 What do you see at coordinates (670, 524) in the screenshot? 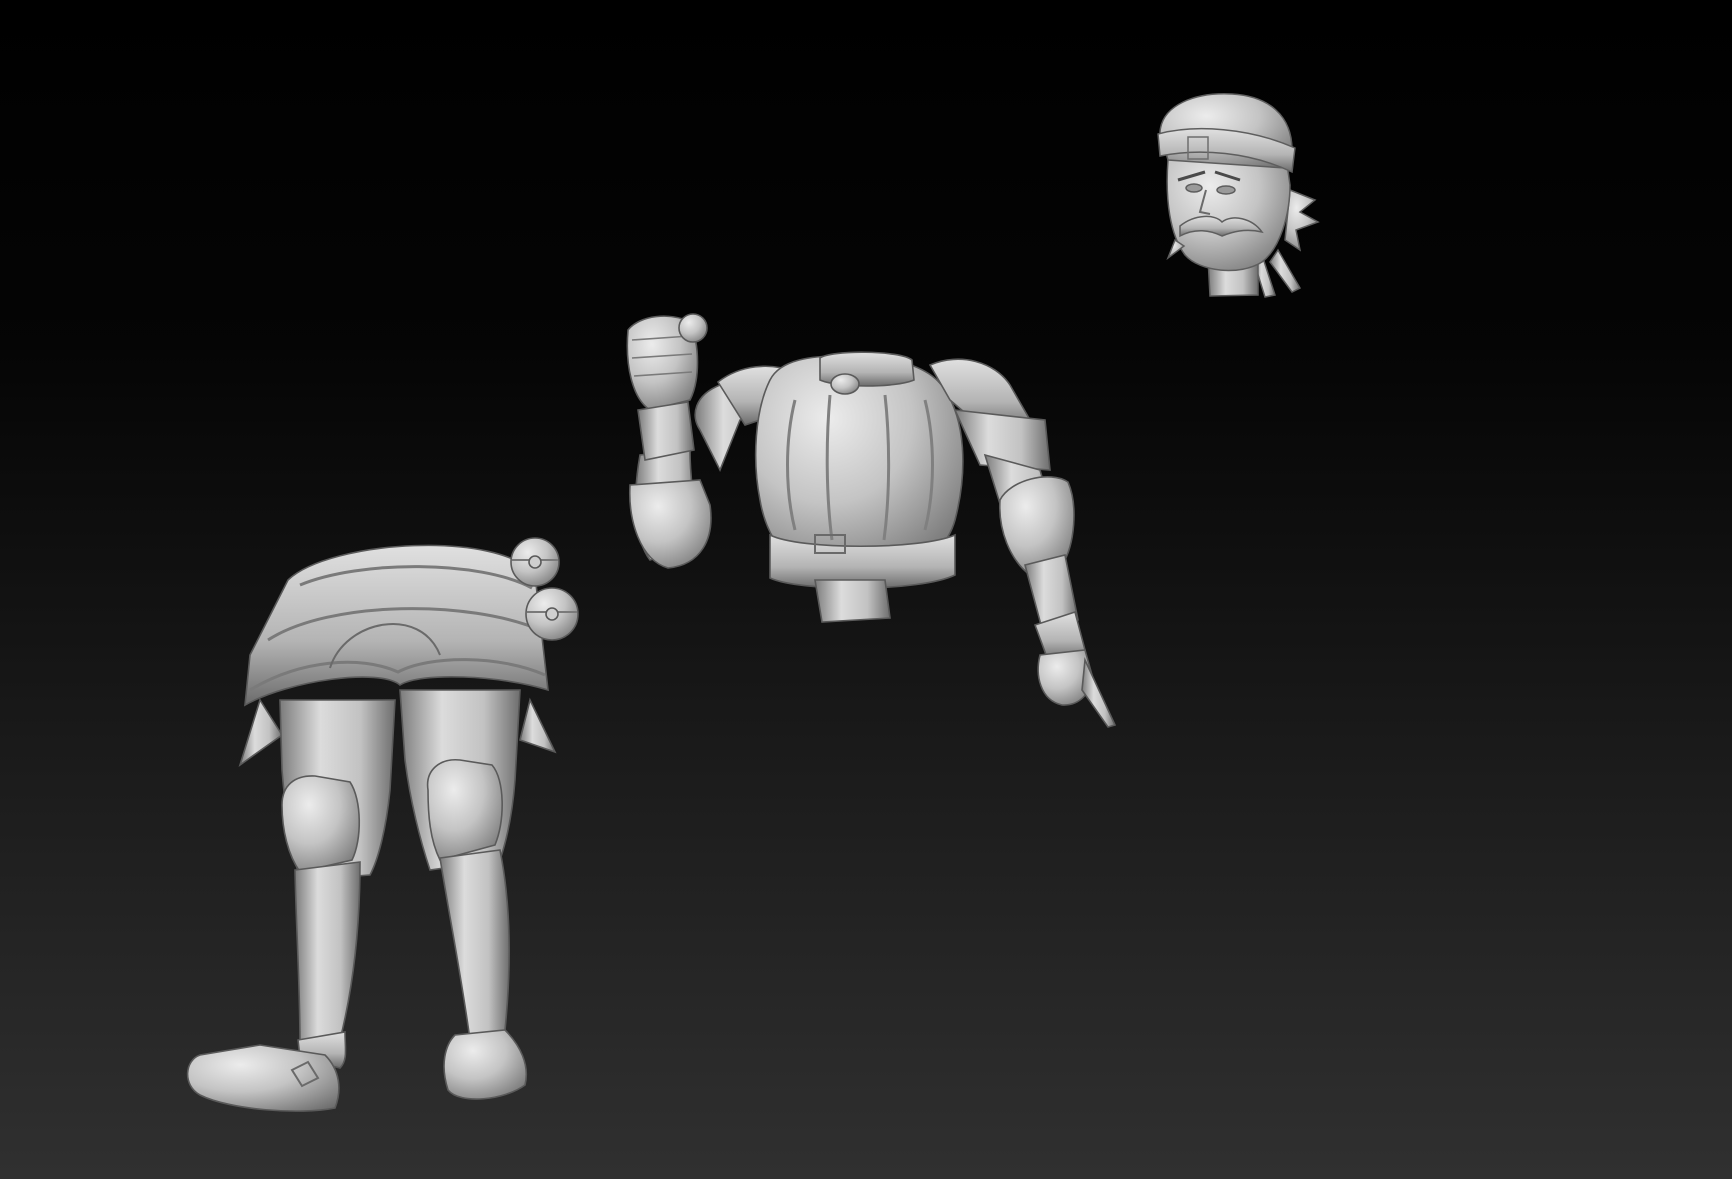
I see `elbow-guard-left` at bounding box center [670, 524].